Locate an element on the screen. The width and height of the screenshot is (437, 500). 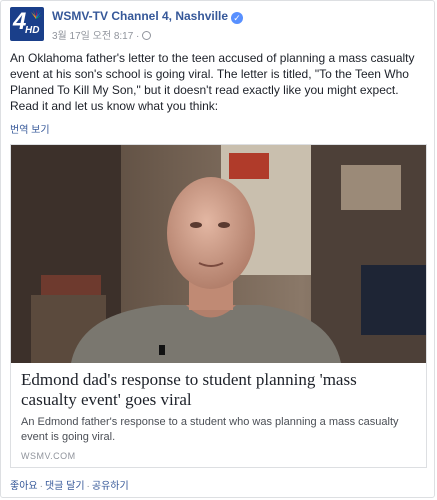
verified-check-icon: ✓ is located at coordinates (237, 18).